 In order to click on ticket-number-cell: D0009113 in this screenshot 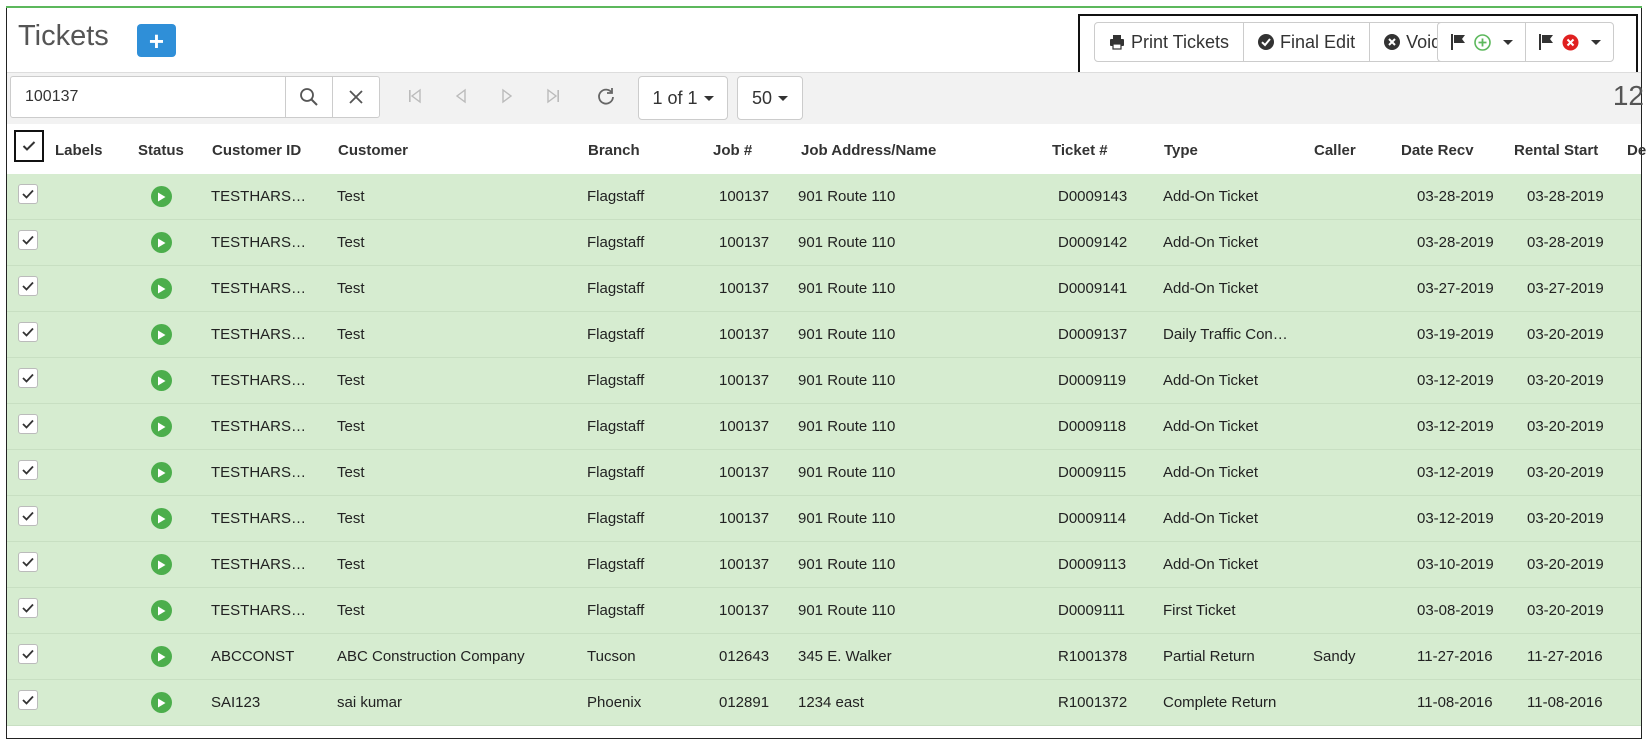, I will do `click(1092, 564)`.